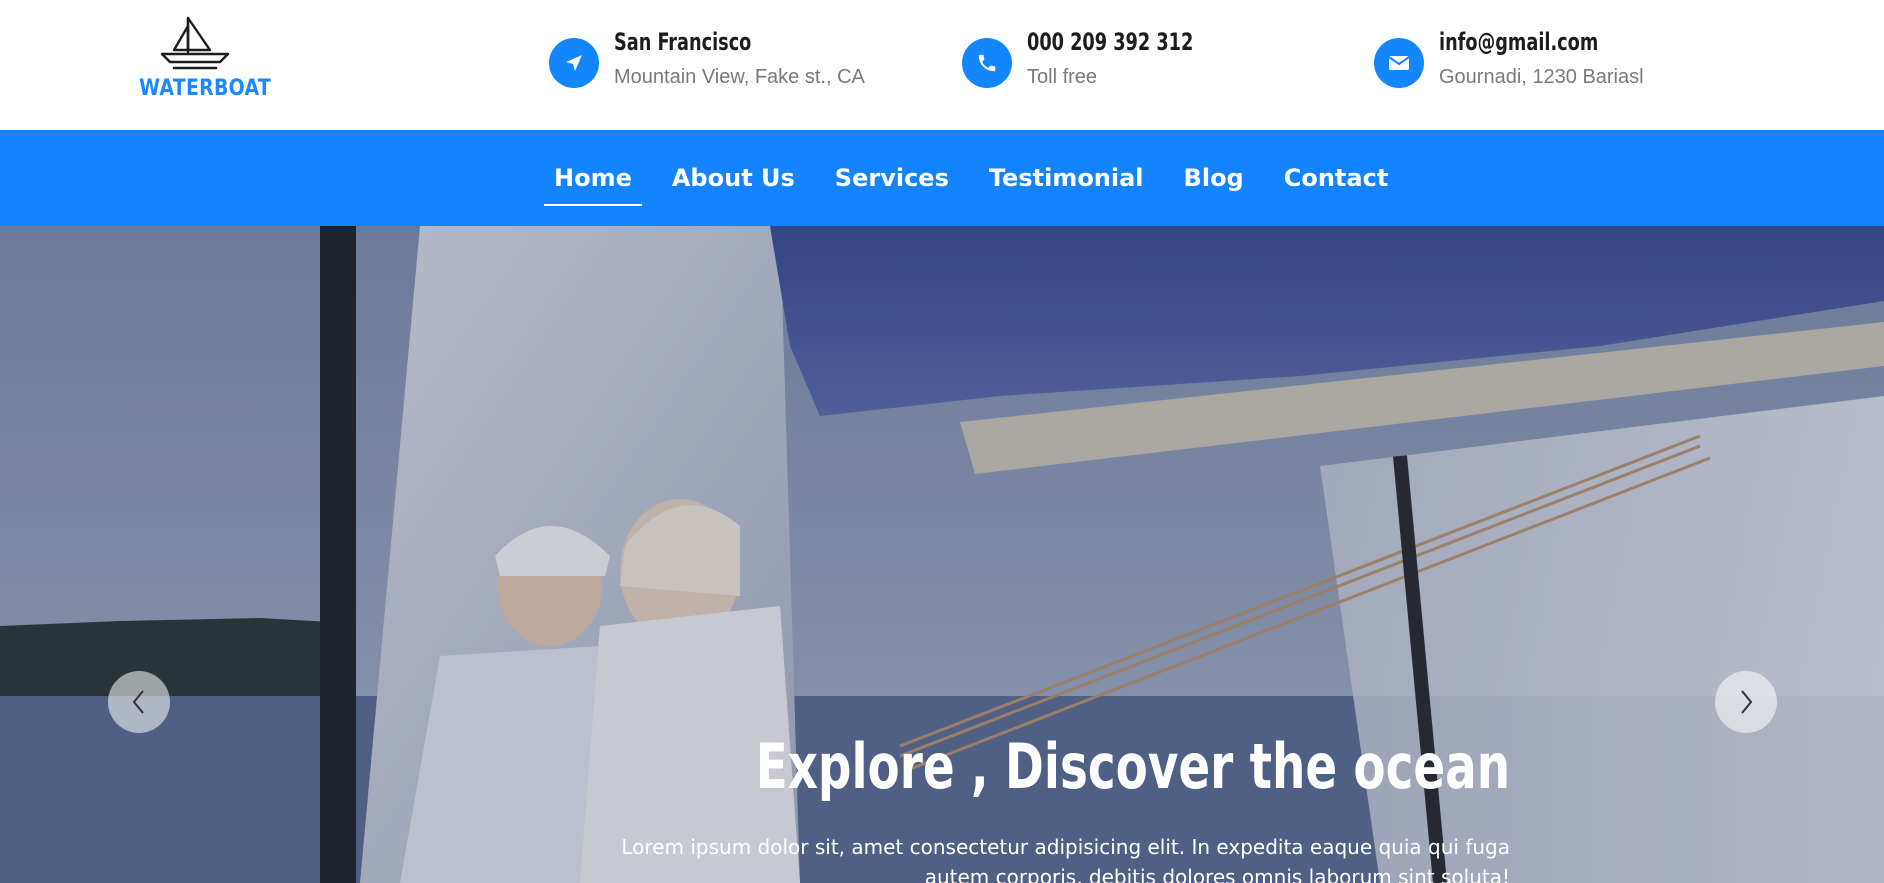 This screenshot has height=883, width=1884. Describe the element at coordinates (683, 42) in the screenshot. I see `contact-location-title: San Francisco` at that location.